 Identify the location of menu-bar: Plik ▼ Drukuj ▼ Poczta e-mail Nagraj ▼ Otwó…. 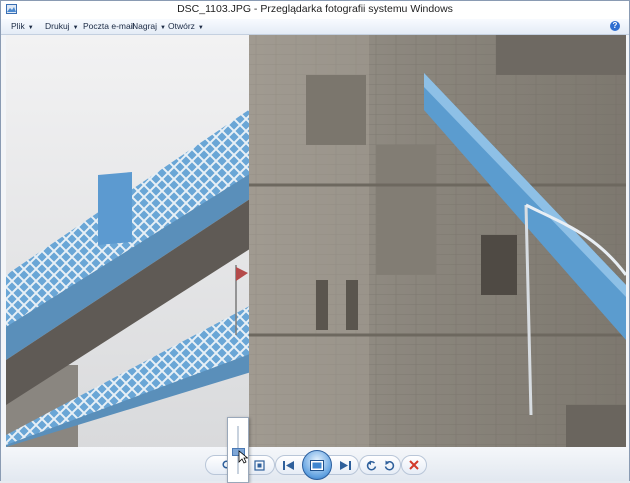
(315, 27).